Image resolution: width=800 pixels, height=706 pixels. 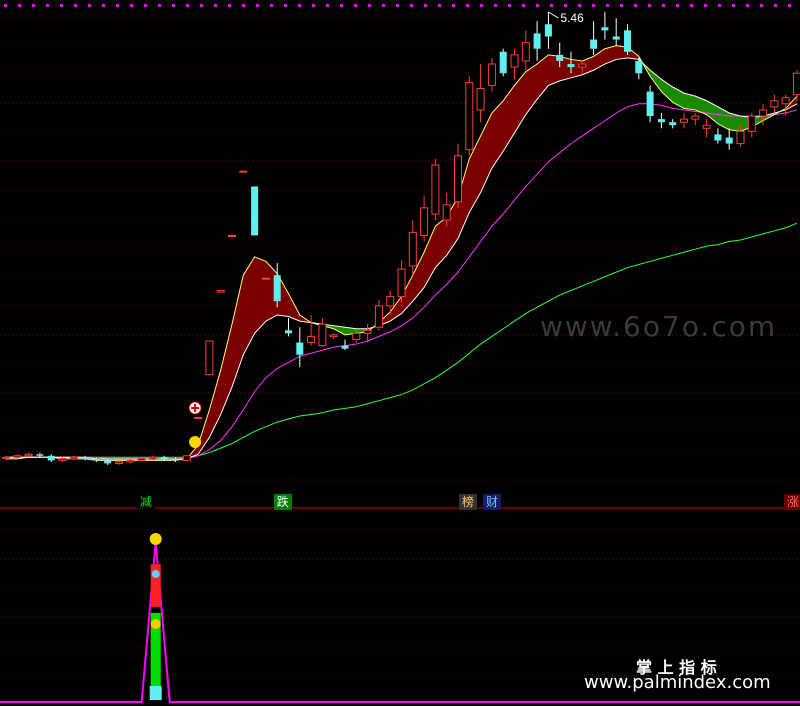 What do you see at coordinates (655, 81) in the screenshot?
I see `ema-band` at bounding box center [655, 81].